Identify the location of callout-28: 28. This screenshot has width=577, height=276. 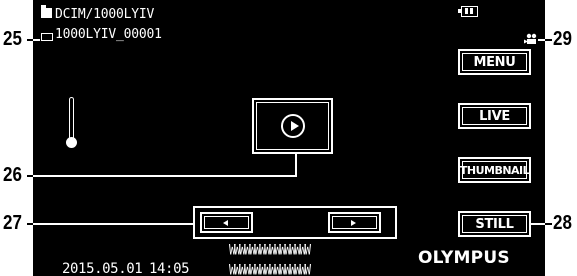
(562, 223).